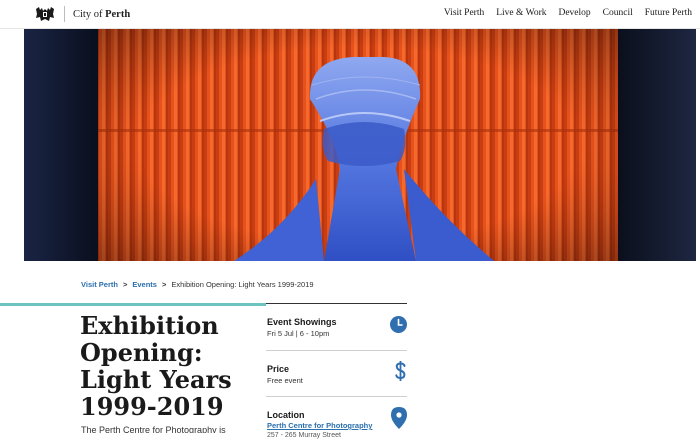 This screenshot has width=700, height=439. I want to click on location-heading: Location, so click(286, 415).